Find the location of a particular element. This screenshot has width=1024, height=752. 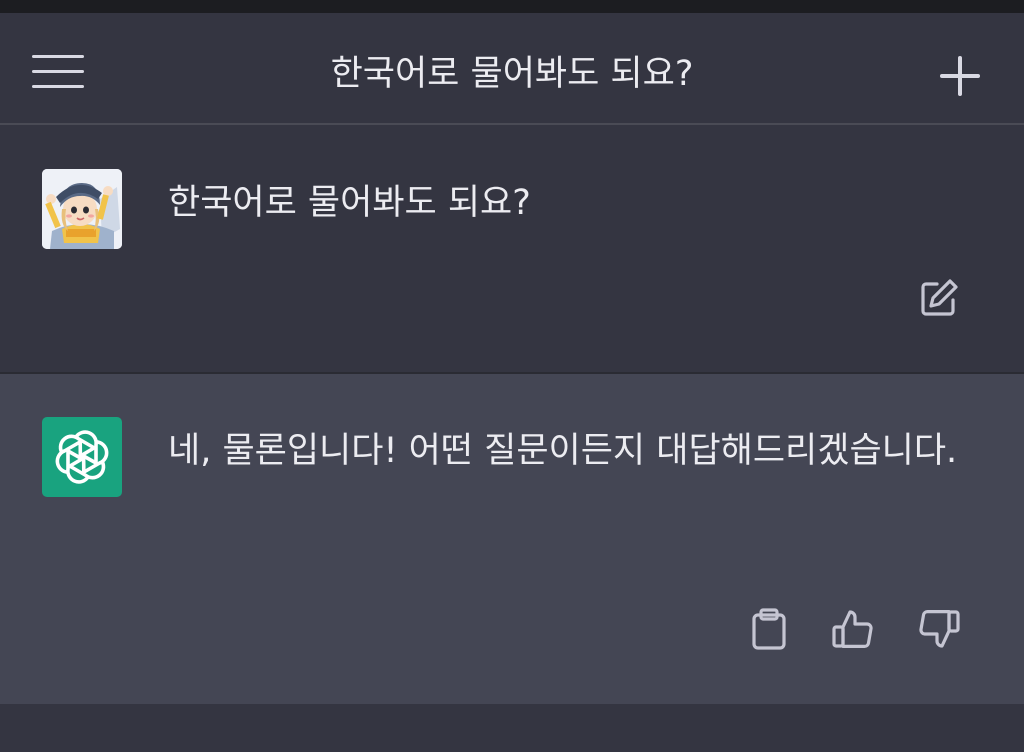

user-avatar is located at coordinates (82, 209).